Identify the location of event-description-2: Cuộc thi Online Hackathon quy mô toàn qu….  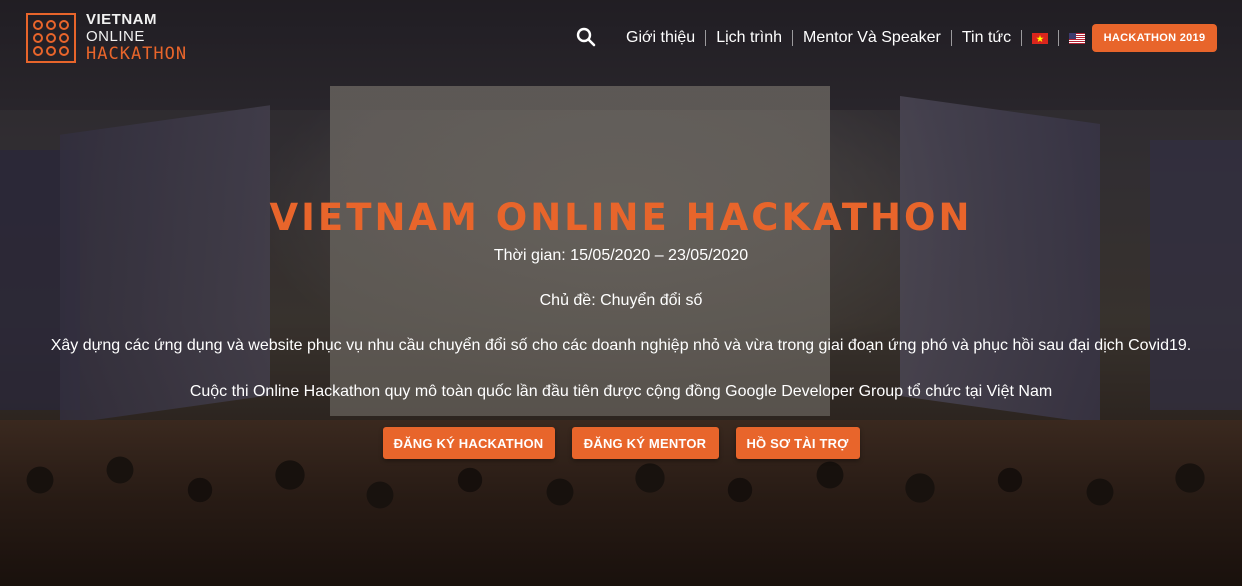
(621, 391).